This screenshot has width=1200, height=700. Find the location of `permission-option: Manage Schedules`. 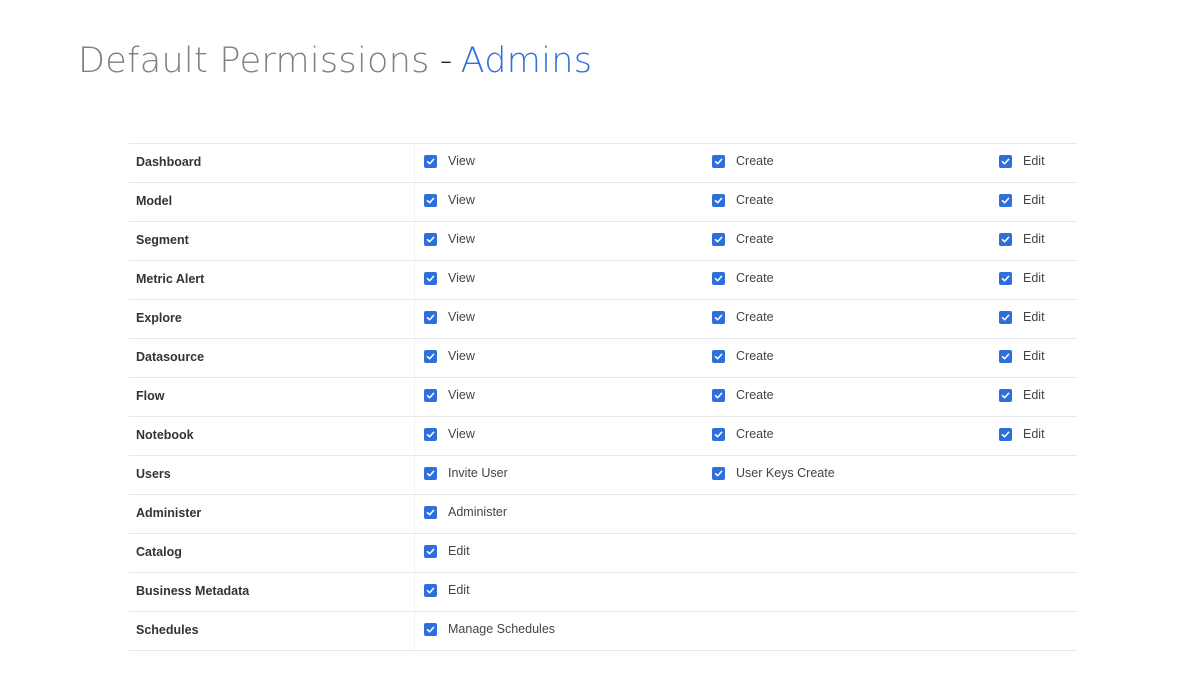

permission-option: Manage Schedules is located at coordinates (489, 629).